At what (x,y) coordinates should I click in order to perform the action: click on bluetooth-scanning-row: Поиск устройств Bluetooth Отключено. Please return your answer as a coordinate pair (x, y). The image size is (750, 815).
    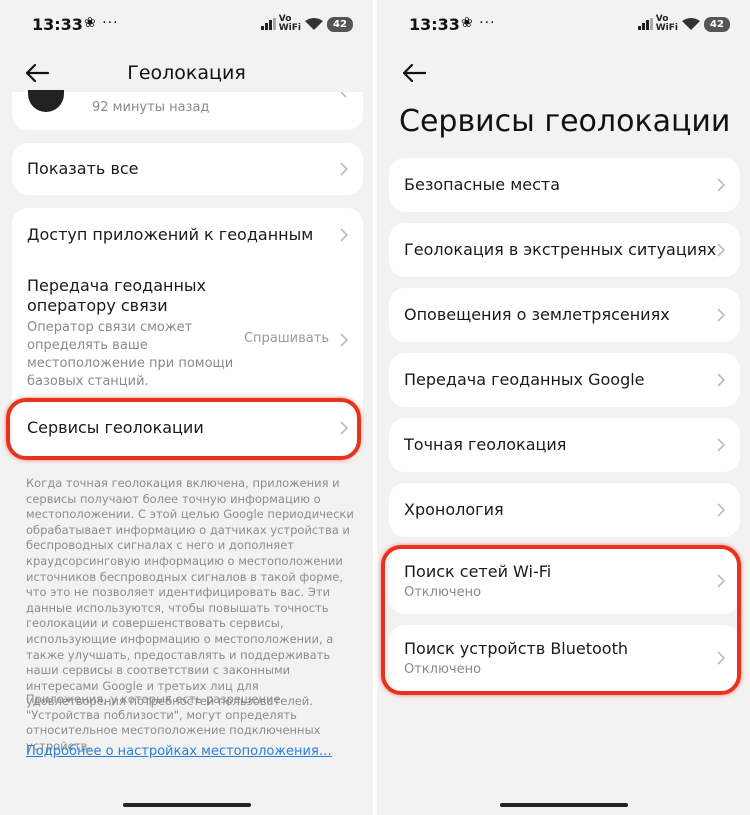
    Looking at the image, I should click on (564, 658).